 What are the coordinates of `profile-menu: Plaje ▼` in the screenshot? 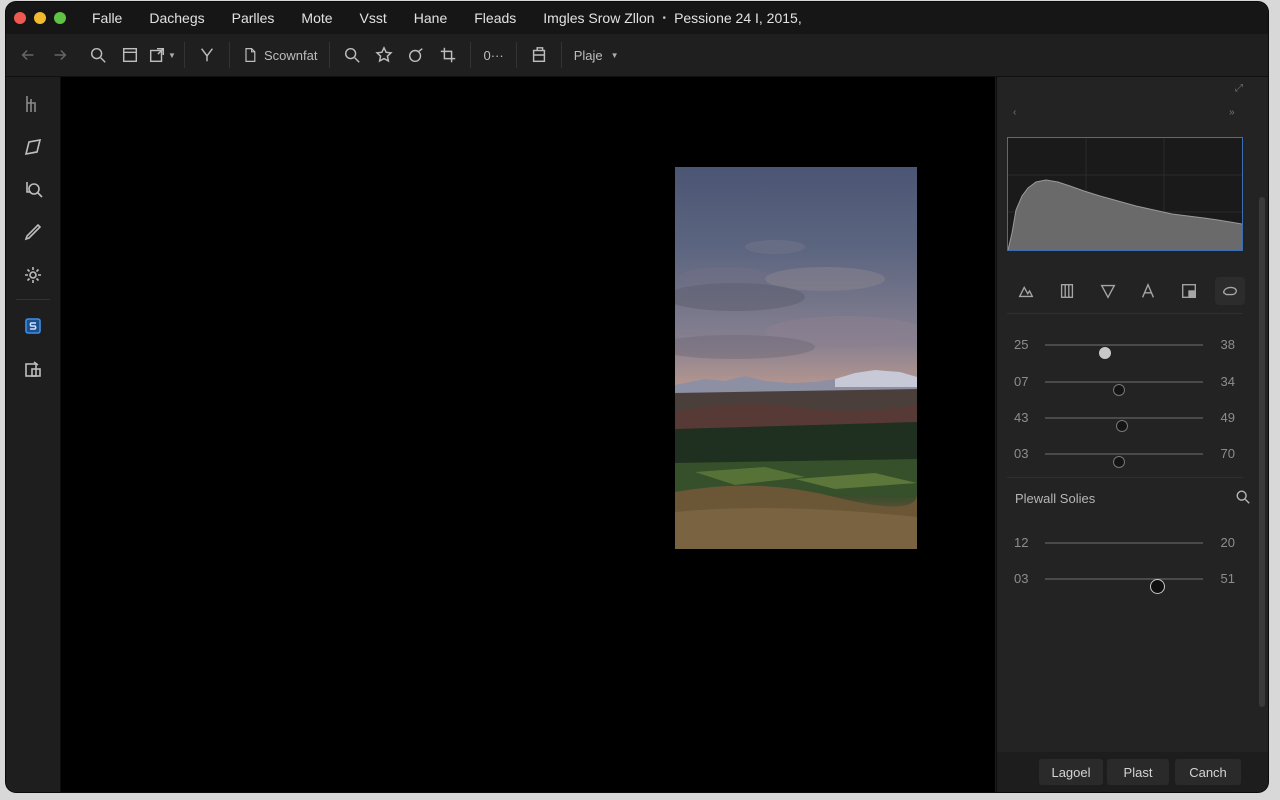 It's located at (596, 55).